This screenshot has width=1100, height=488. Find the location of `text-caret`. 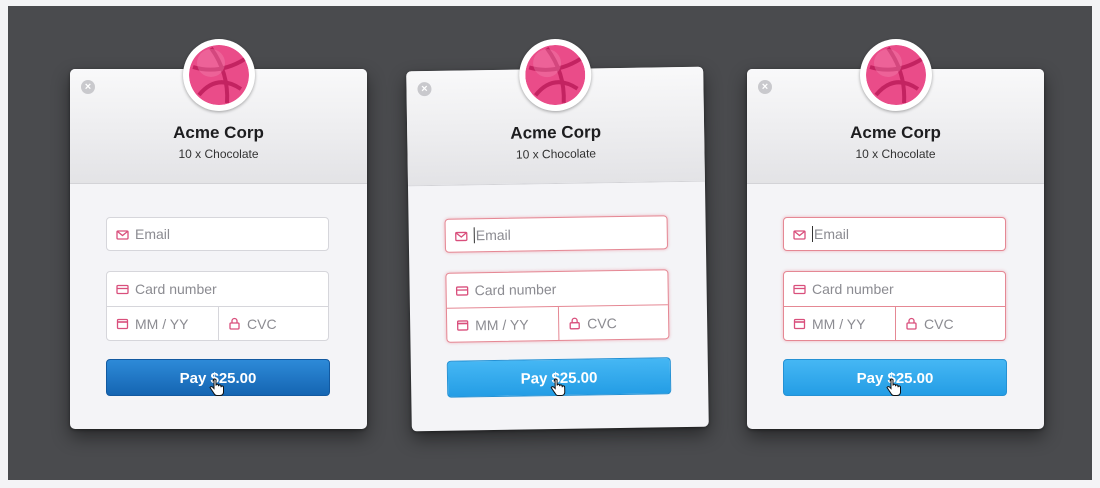

text-caret is located at coordinates (812, 234).